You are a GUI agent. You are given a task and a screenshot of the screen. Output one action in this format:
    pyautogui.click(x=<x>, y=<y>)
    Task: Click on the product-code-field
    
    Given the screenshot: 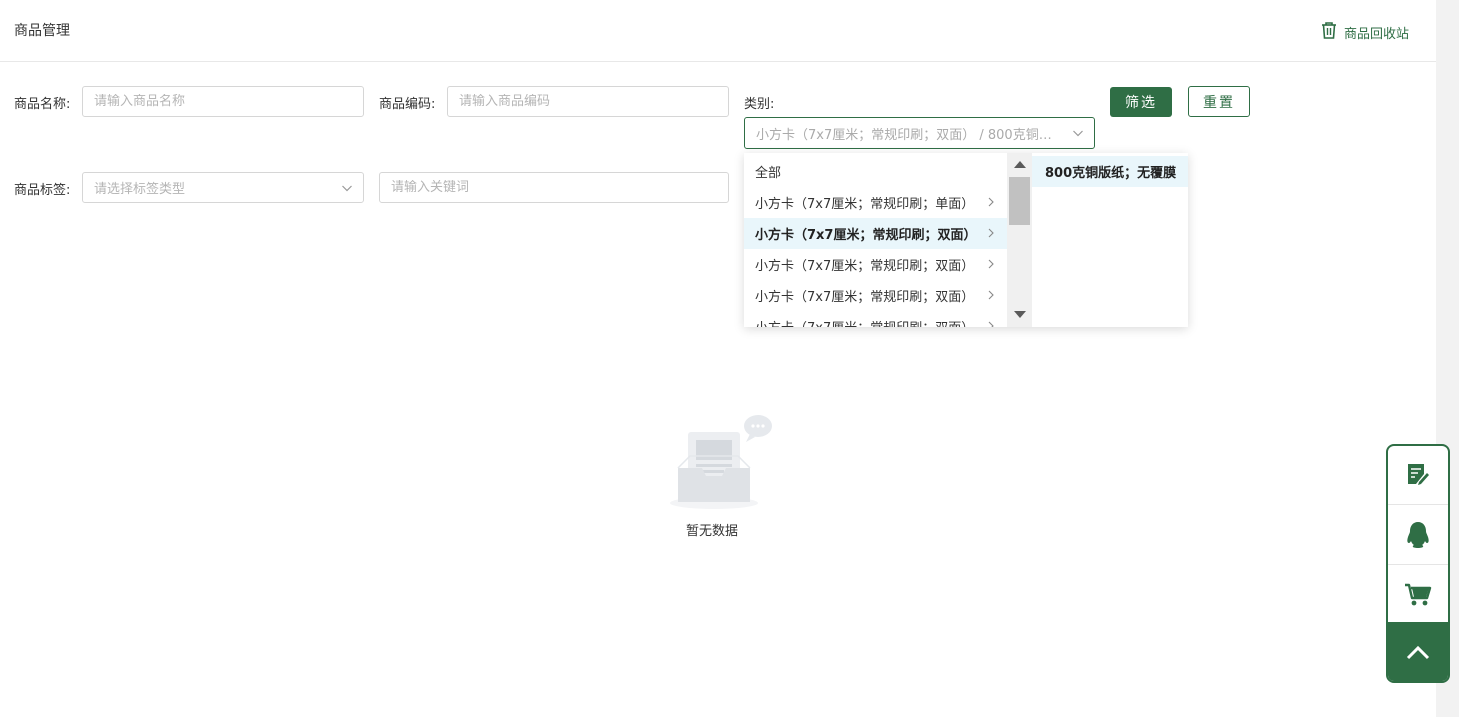 What is the action you would take?
    pyautogui.click(x=588, y=101)
    